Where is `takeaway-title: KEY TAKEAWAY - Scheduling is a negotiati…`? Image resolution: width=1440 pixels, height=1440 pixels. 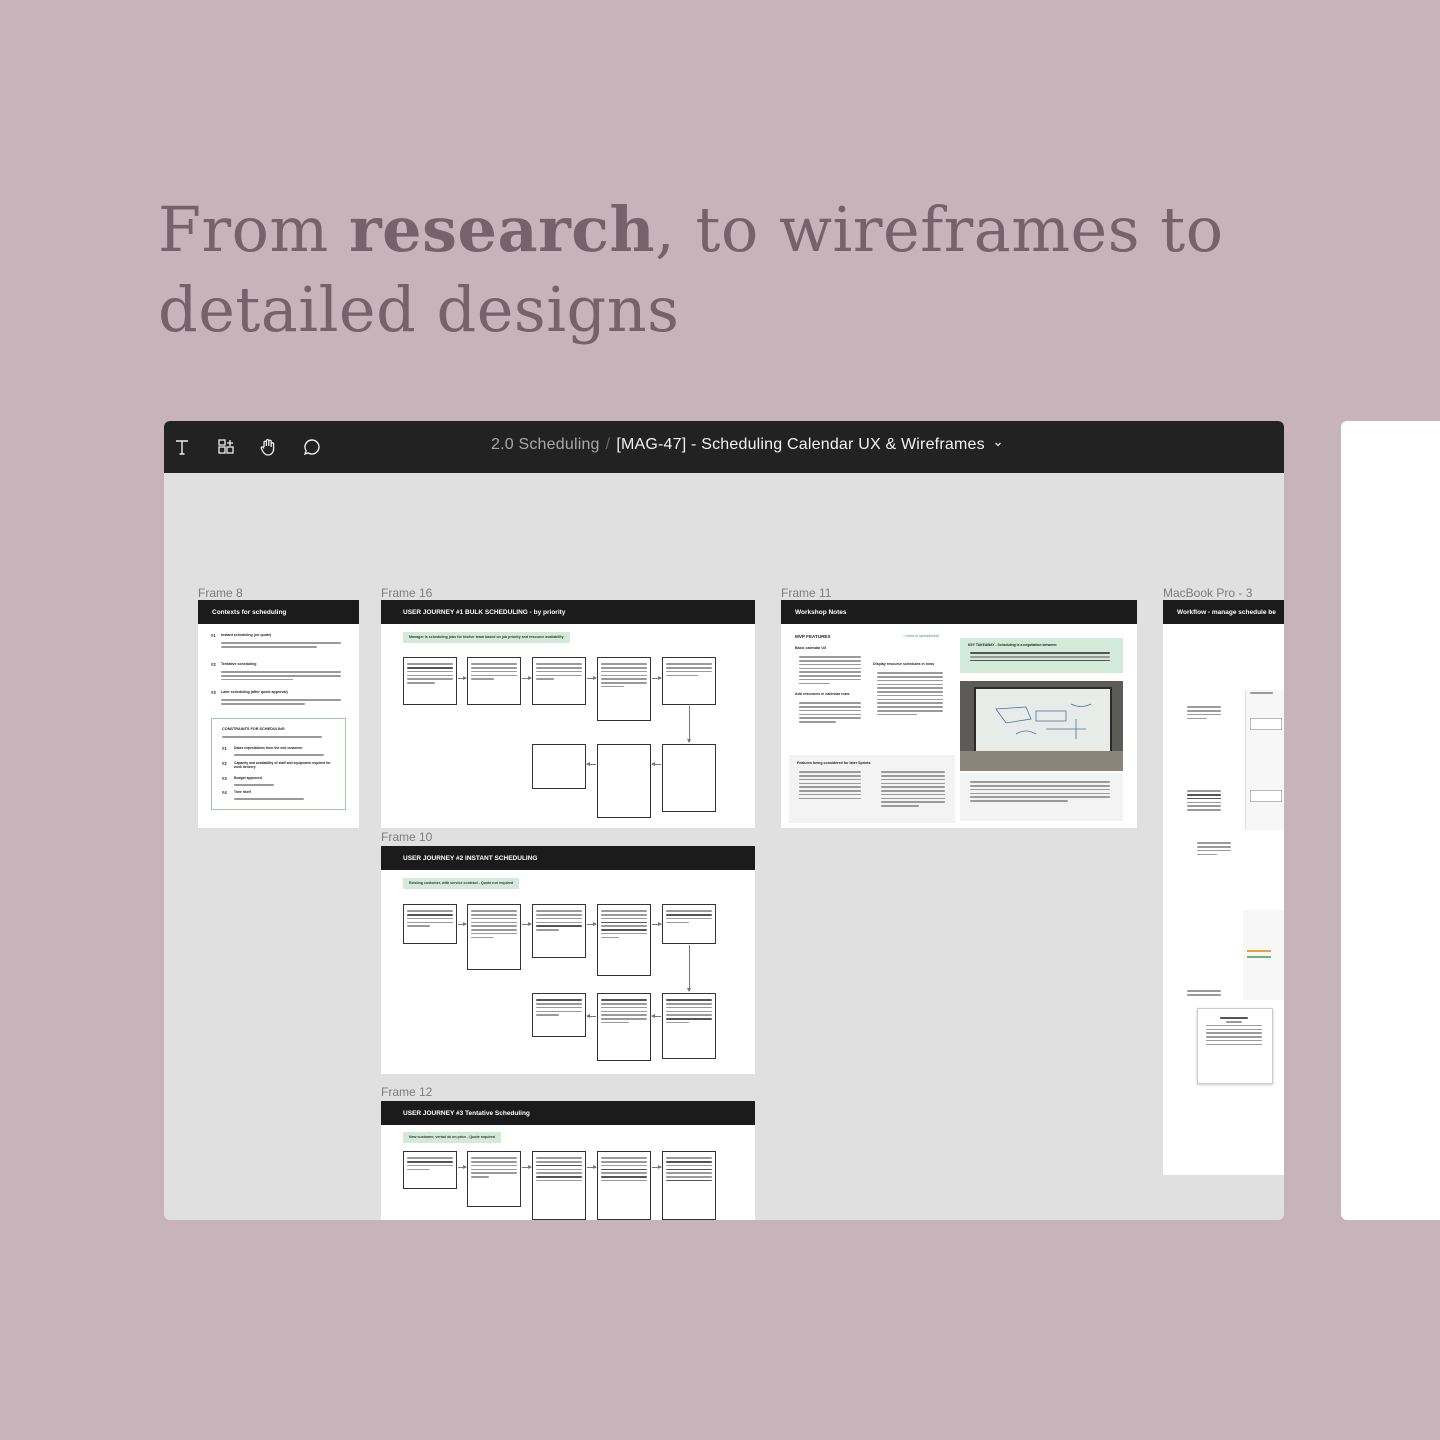 takeaway-title: KEY TAKEAWAY - Scheduling is a negotiati… is located at coordinates (1013, 645).